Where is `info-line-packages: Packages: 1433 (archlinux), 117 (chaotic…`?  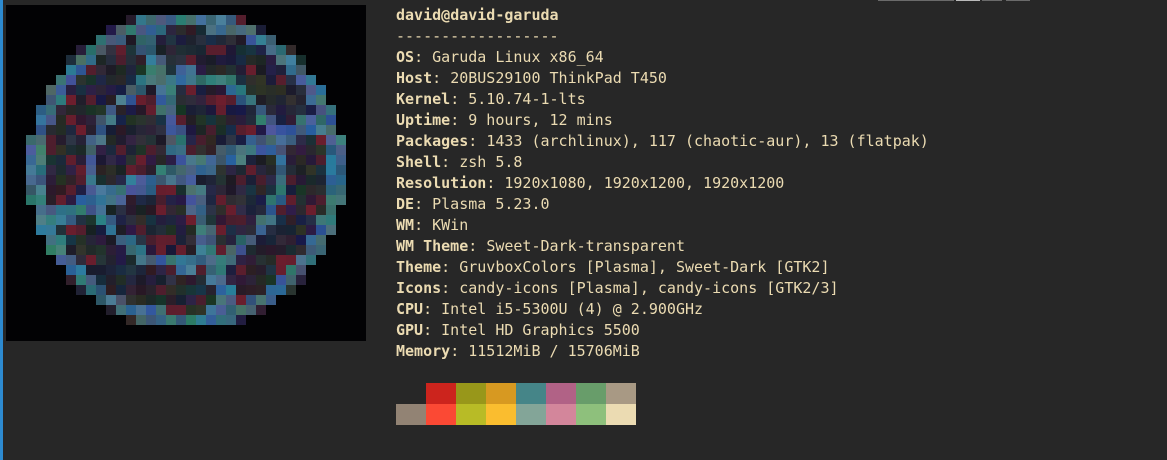
info-line-packages: Packages: 1433 (archlinux), 117 (chaotic… is located at coordinates (776, 141).